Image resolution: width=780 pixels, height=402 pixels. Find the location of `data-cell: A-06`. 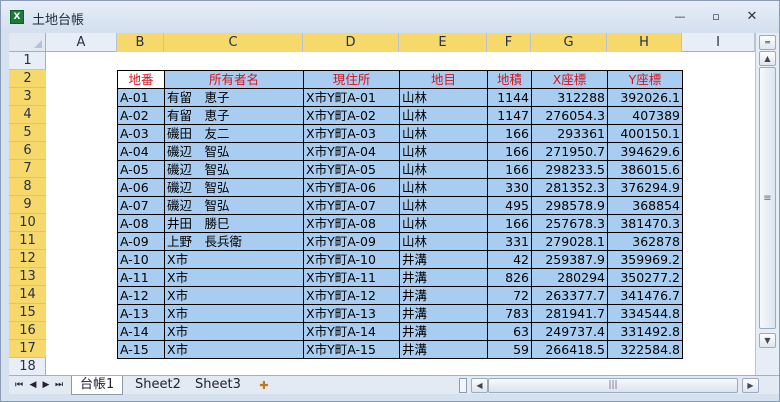

data-cell: A-06 is located at coordinates (141, 187).